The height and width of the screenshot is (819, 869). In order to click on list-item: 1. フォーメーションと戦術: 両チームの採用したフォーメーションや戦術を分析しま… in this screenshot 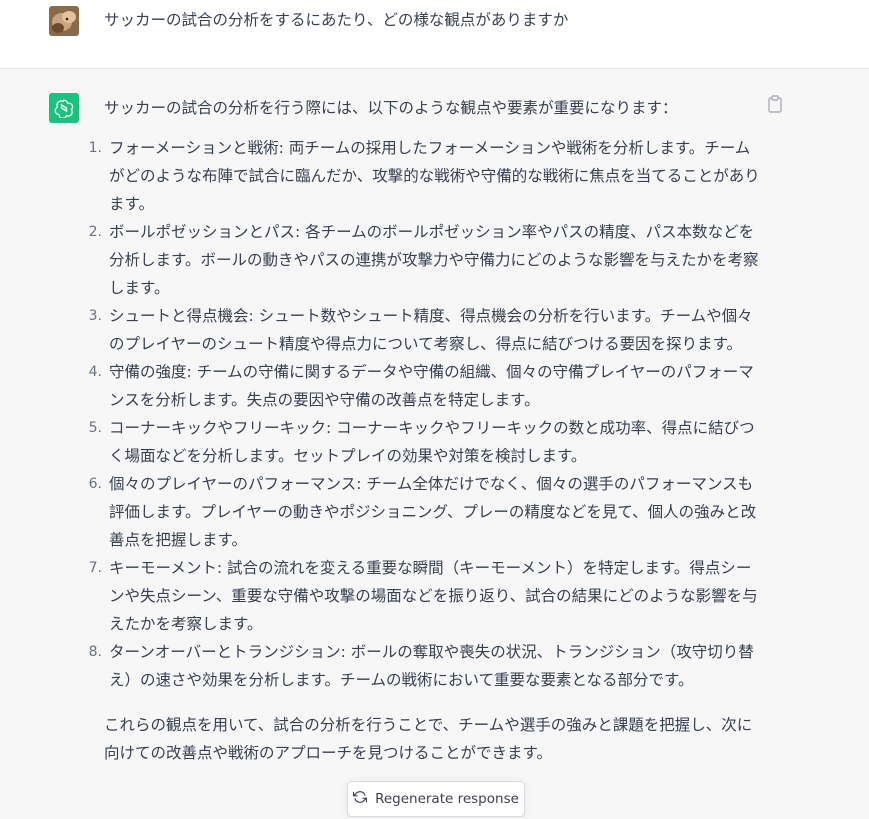, I will do `click(426, 176)`.